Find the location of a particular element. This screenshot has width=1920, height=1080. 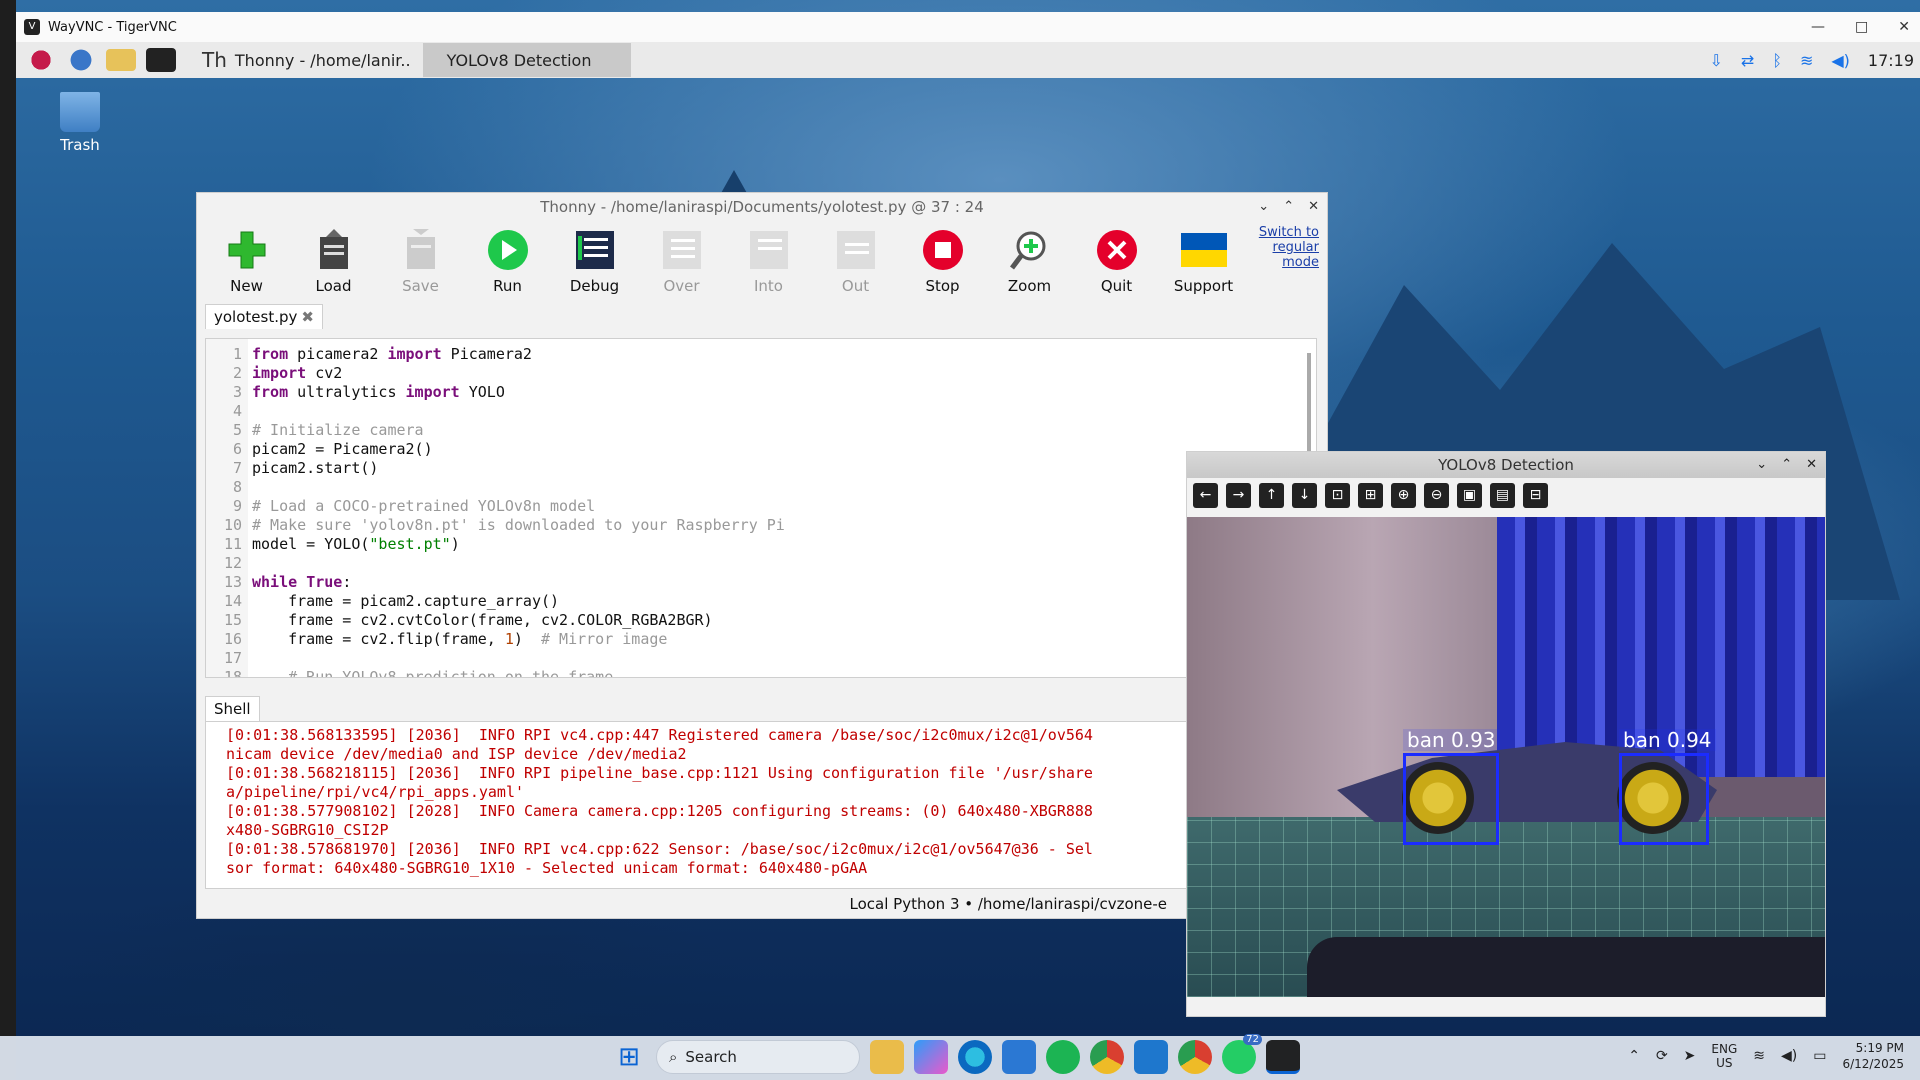

line-number: 1 is located at coordinates (237, 354).